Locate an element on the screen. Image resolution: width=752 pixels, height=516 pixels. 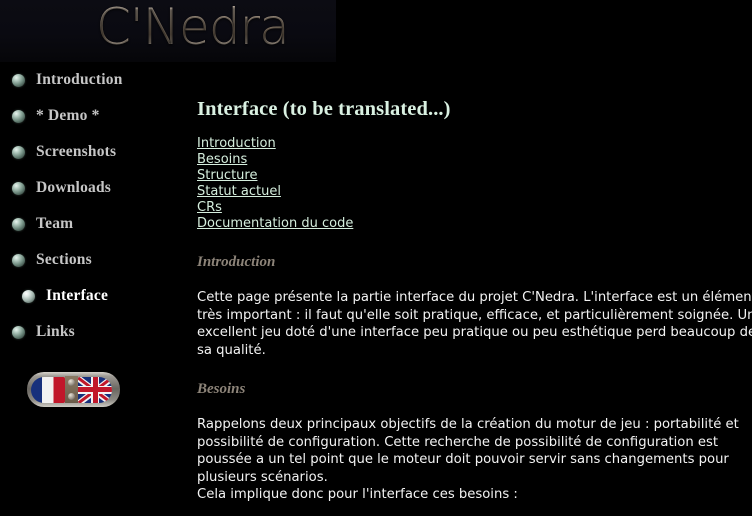
toc-link-documentation-du-code: Documentation du code is located at coordinates (474, 224).